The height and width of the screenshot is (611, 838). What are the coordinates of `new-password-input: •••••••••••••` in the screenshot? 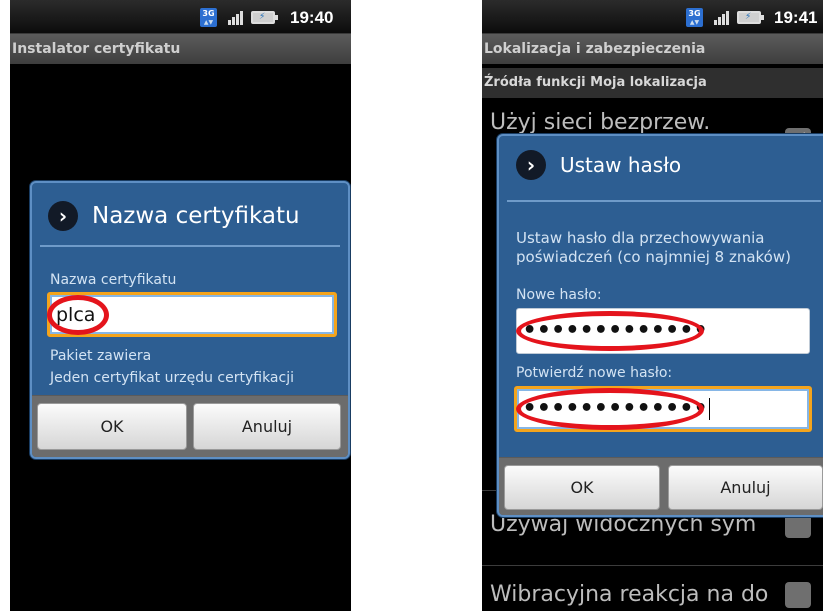 It's located at (663, 331).